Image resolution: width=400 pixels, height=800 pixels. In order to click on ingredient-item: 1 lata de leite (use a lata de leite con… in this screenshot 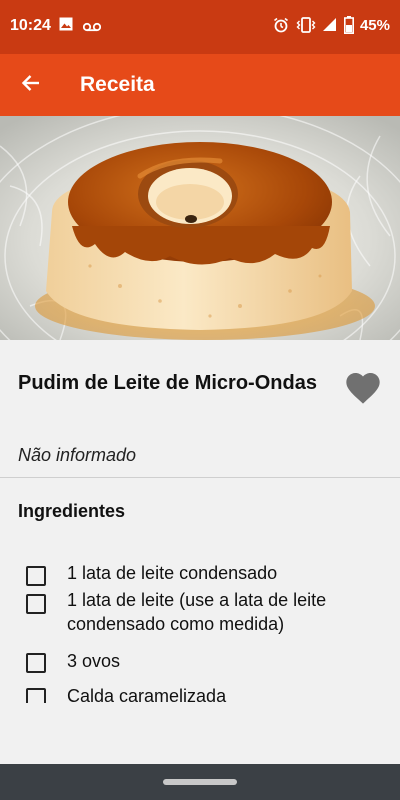, I will do `click(200, 615)`.